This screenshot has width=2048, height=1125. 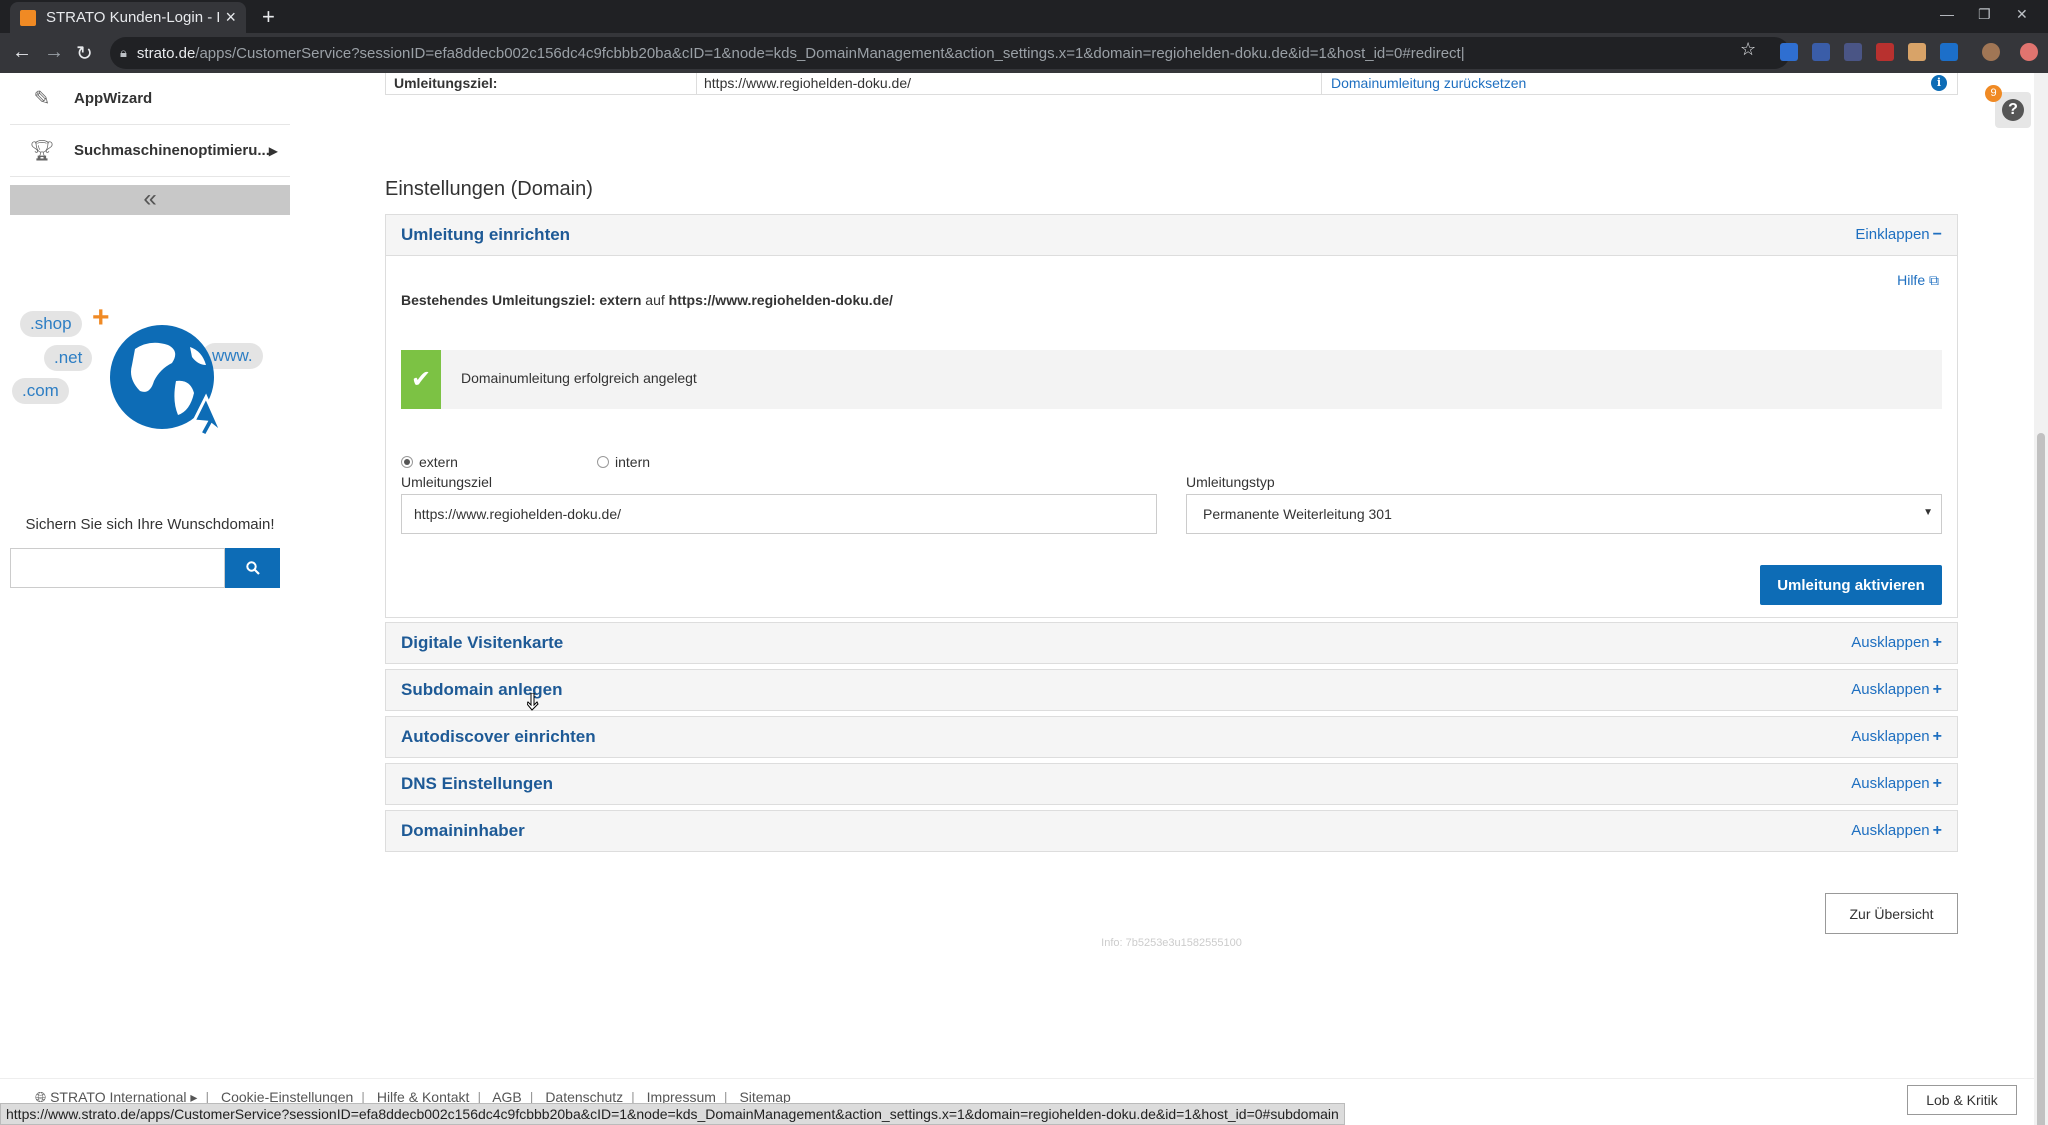 What do you see at coordinates (40, 391) in the screenshot?
I see `promo-bubble: .com` at bounding box center [40, 391].